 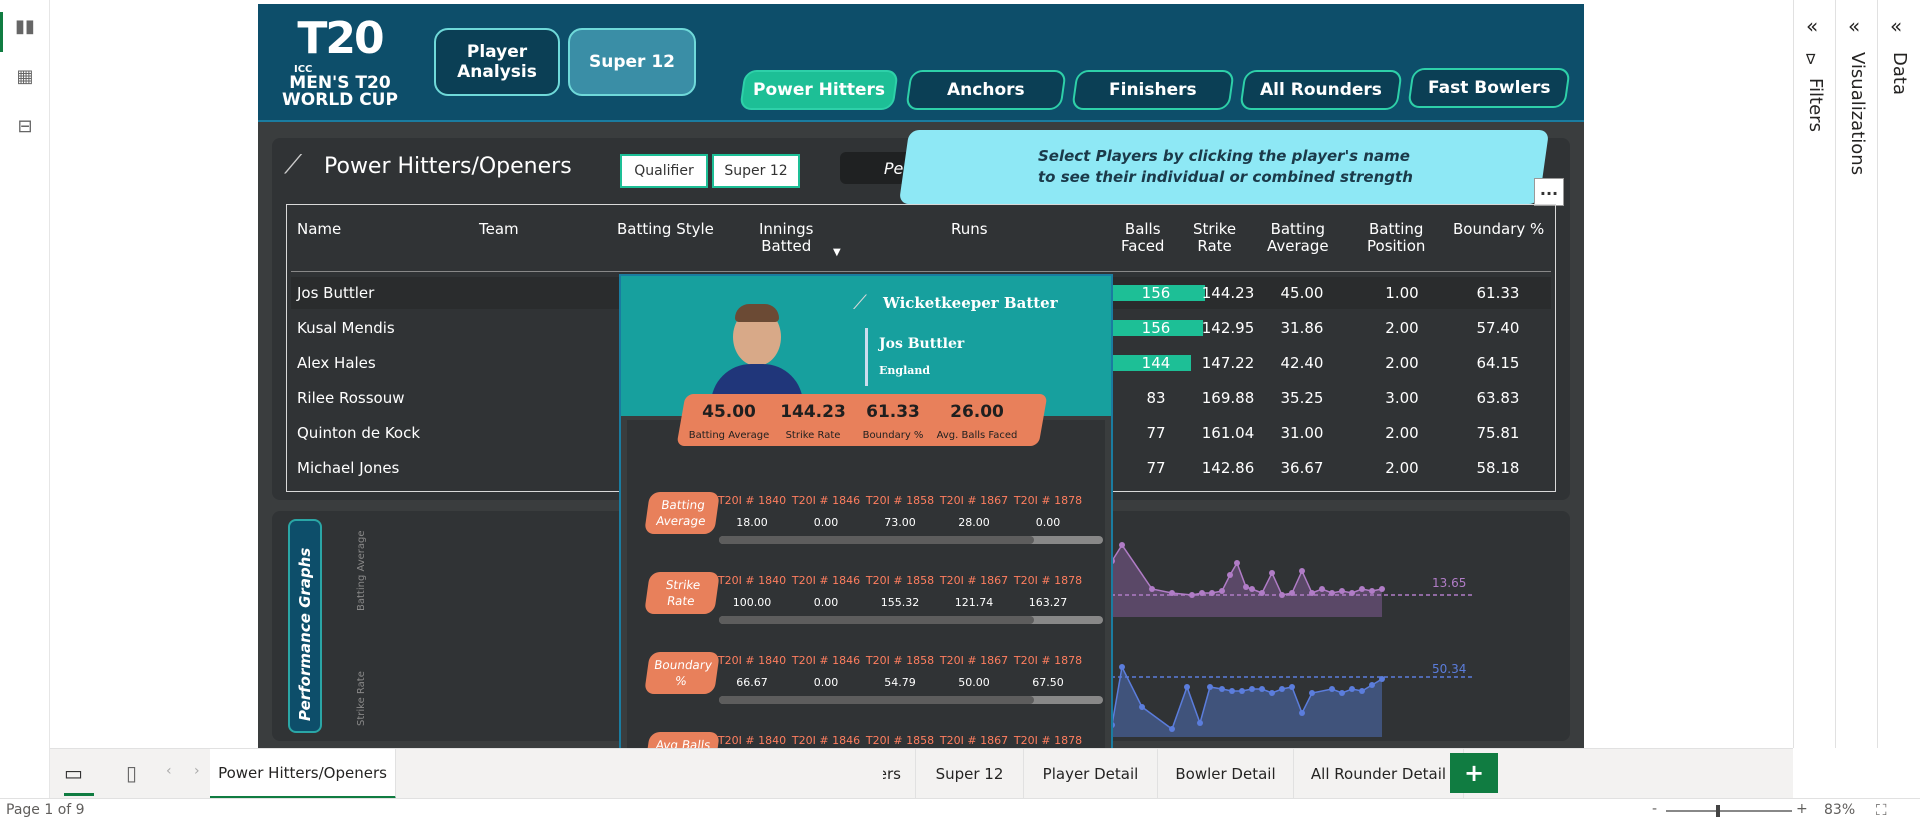 I want to click on cell-bnd: 61.33, so click(x=1498, y=293).